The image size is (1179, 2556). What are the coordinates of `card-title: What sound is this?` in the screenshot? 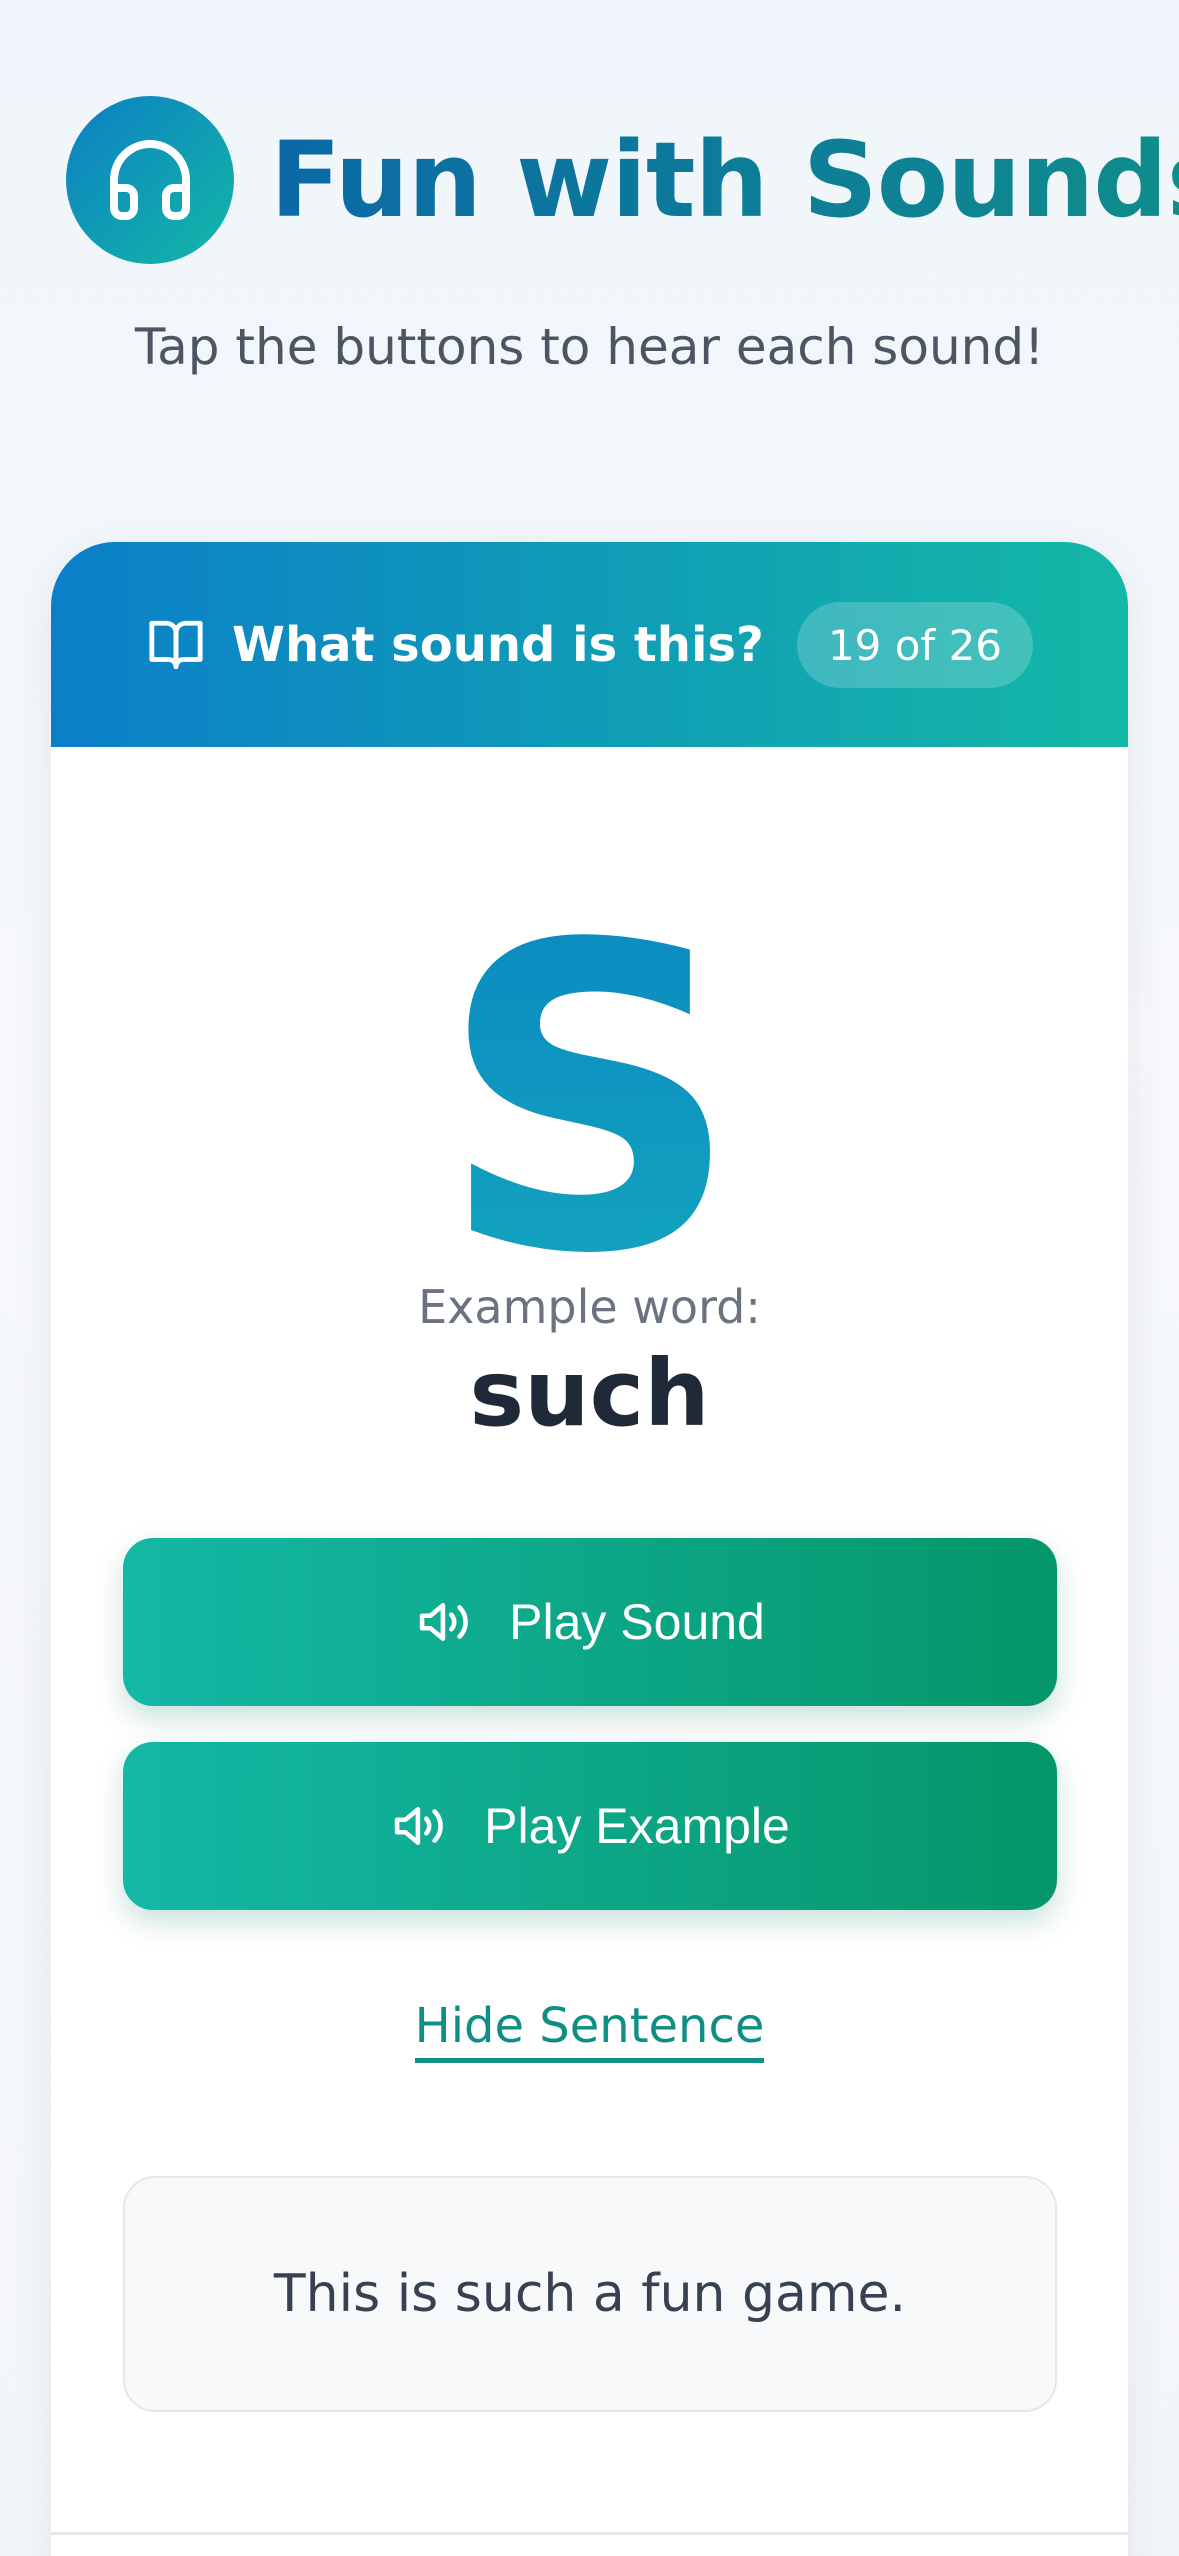 It's located at (498, 645).